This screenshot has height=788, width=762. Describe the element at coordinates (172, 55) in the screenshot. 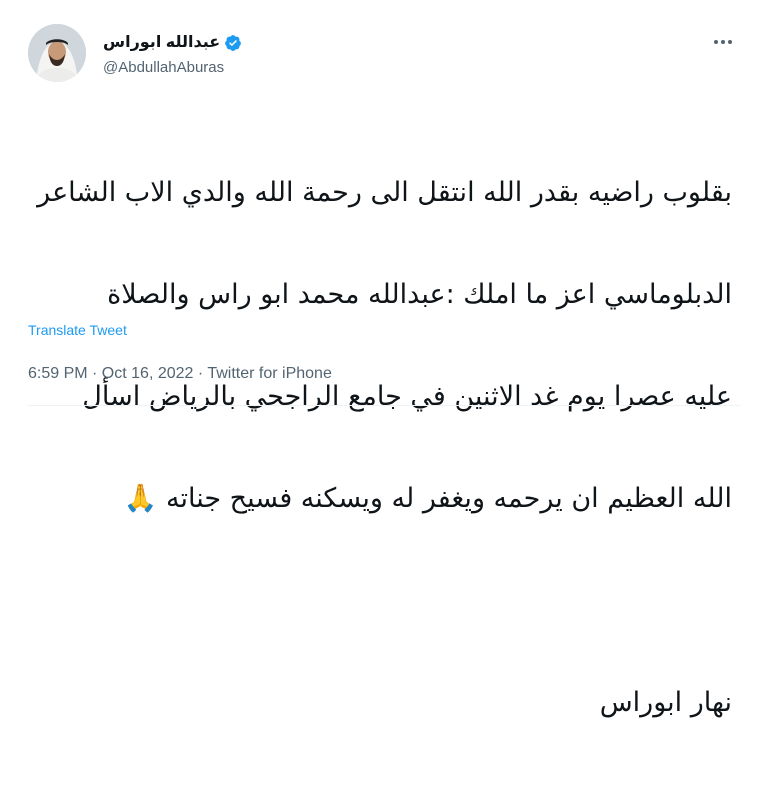

I see `author-info: عبدالله ابوراس @AbdullahAburas` at that location.